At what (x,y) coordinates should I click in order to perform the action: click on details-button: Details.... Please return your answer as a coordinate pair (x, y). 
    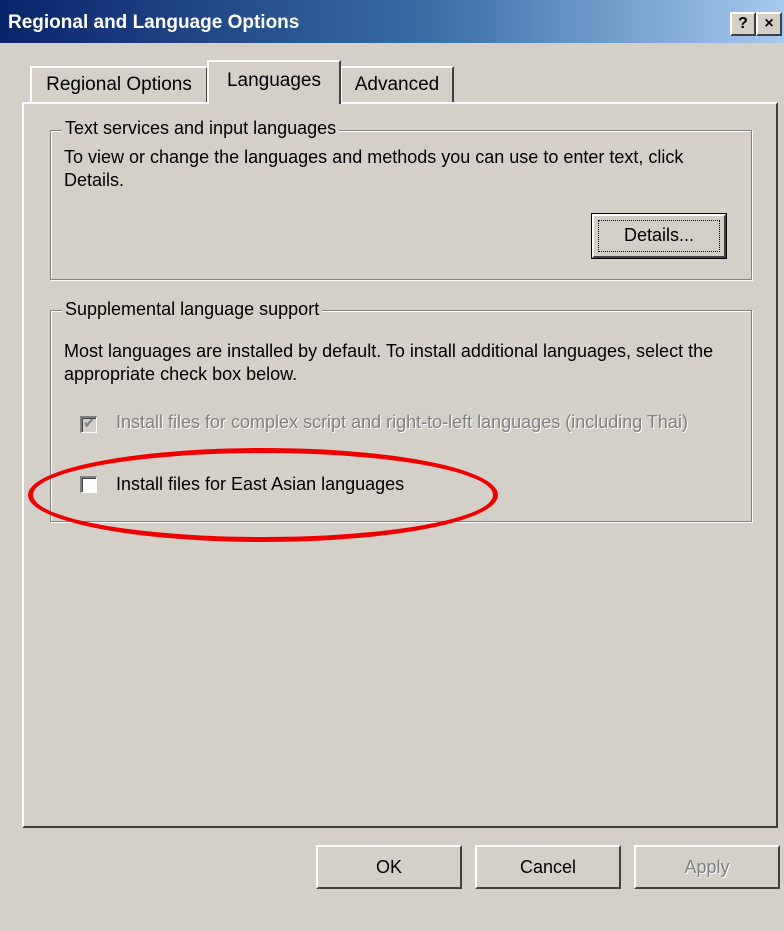
    Looking at the image, I should click on (659, 236).